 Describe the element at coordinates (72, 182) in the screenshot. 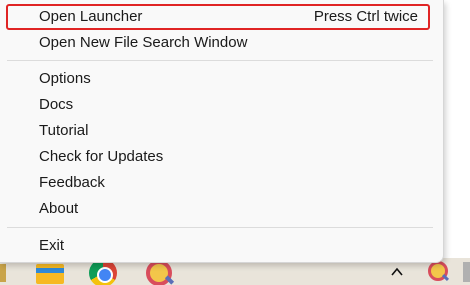

I see `menu-item-label: Feedback` at that location.